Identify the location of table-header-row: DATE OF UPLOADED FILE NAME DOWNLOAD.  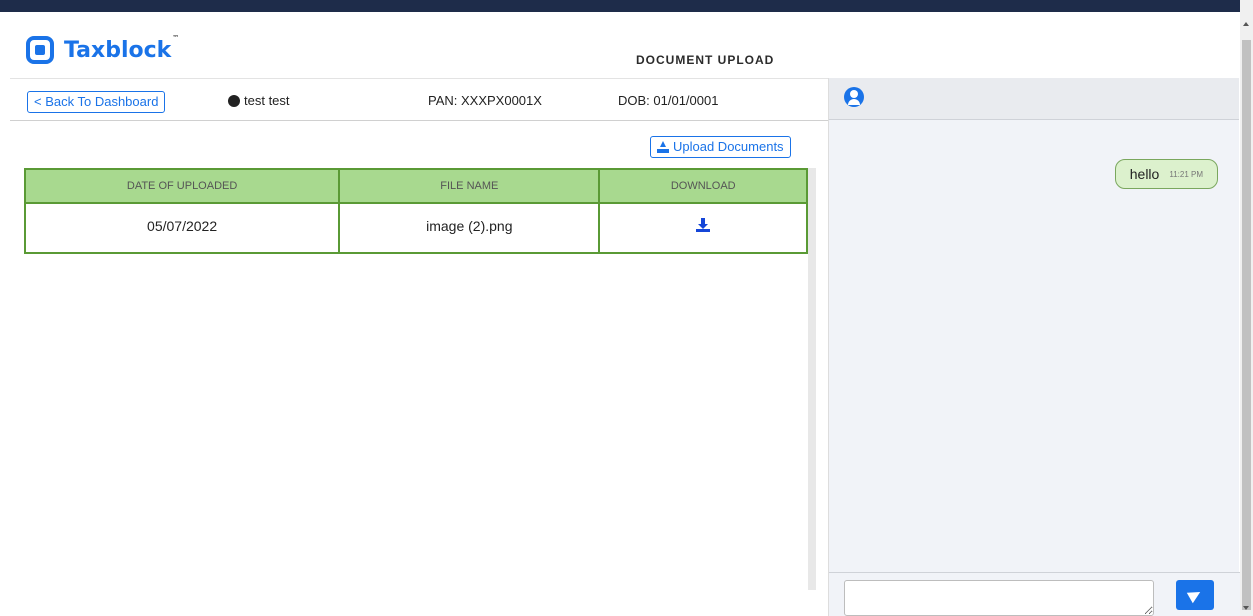
(415, 186).